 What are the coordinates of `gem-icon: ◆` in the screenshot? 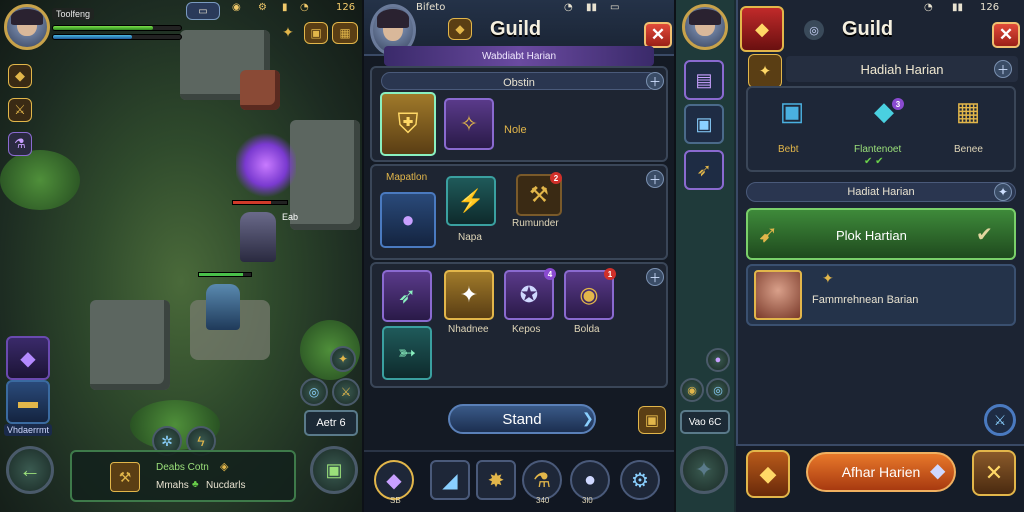 It's located at (20, 76).